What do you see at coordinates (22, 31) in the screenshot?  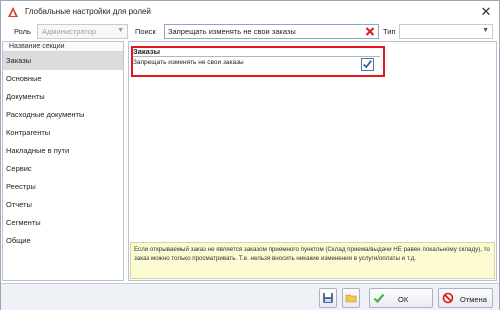 I see `role-label: Роль` at bounding box center [22, 31].